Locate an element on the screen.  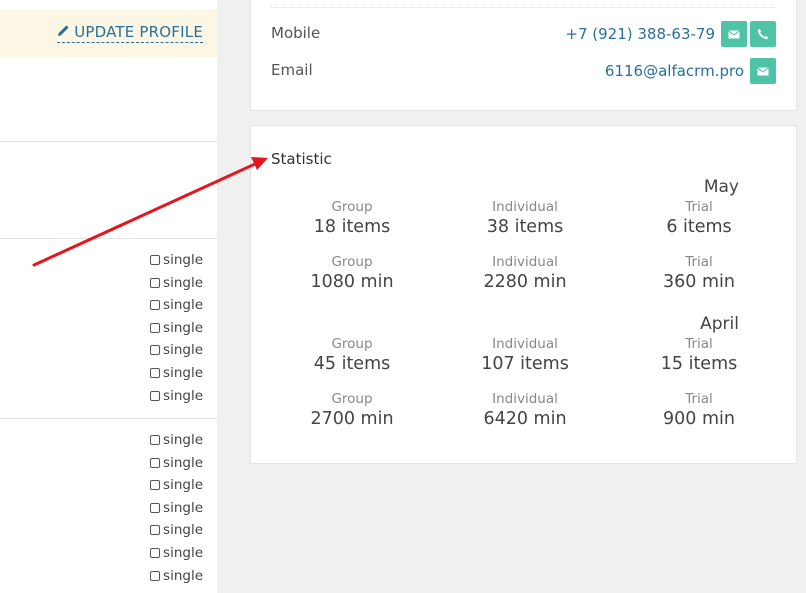
dotted-divider is located at coordinates (523, 7).